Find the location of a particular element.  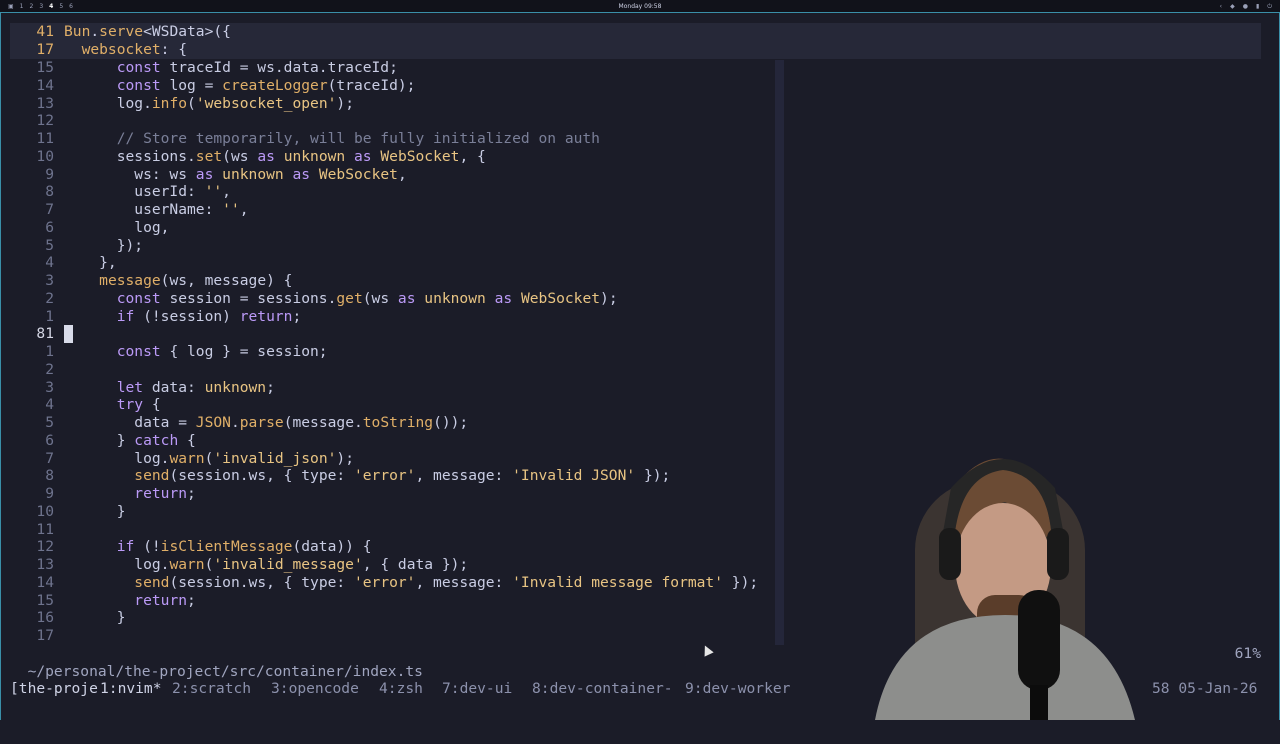

code-line: 14 const log = createLogger(traceId); is located at coordinates (635, 86).